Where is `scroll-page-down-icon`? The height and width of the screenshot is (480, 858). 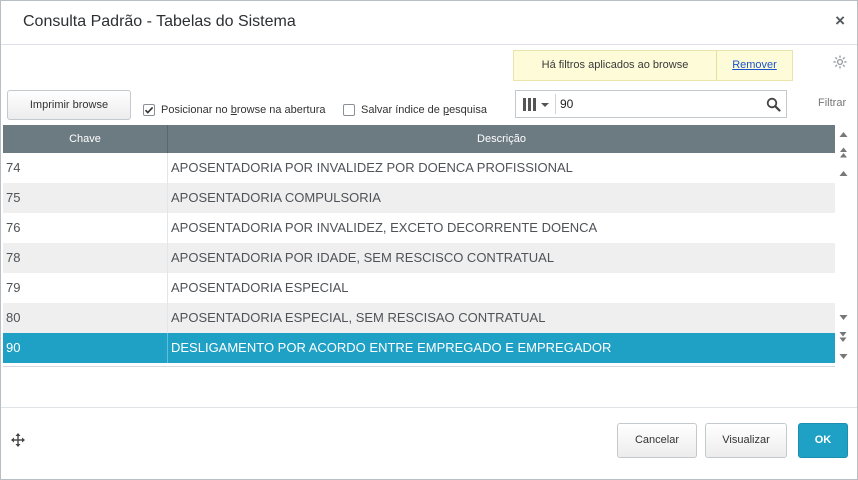 scroll-page-down-icon is located at coordinates (843, 337).